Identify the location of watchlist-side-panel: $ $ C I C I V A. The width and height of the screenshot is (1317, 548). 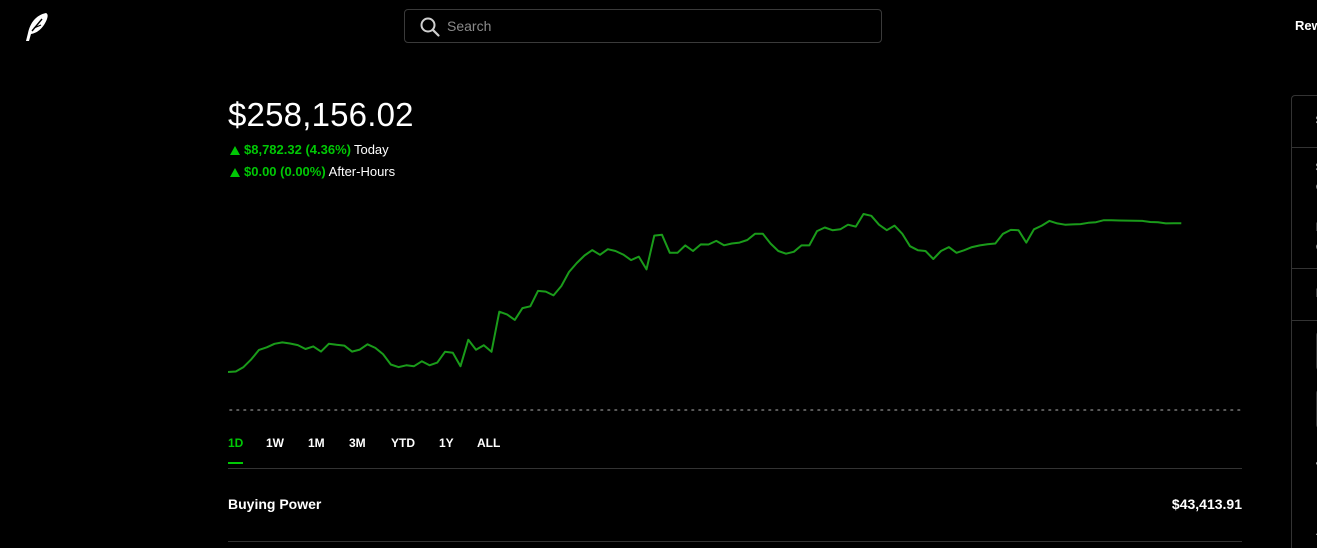
(1304, 321).